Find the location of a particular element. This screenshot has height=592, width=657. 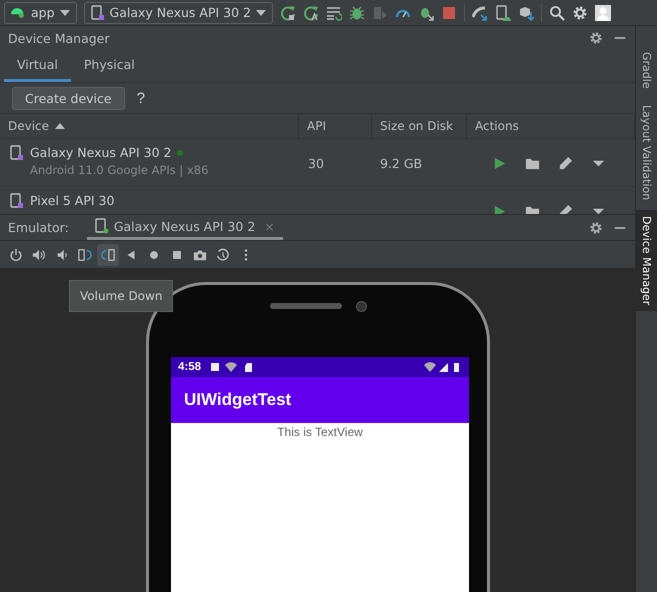

rerun-icon is located at coordinates (288, 12).